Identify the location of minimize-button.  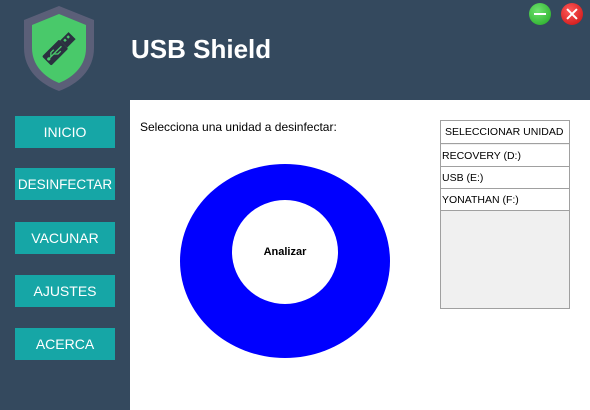
(540, 14).